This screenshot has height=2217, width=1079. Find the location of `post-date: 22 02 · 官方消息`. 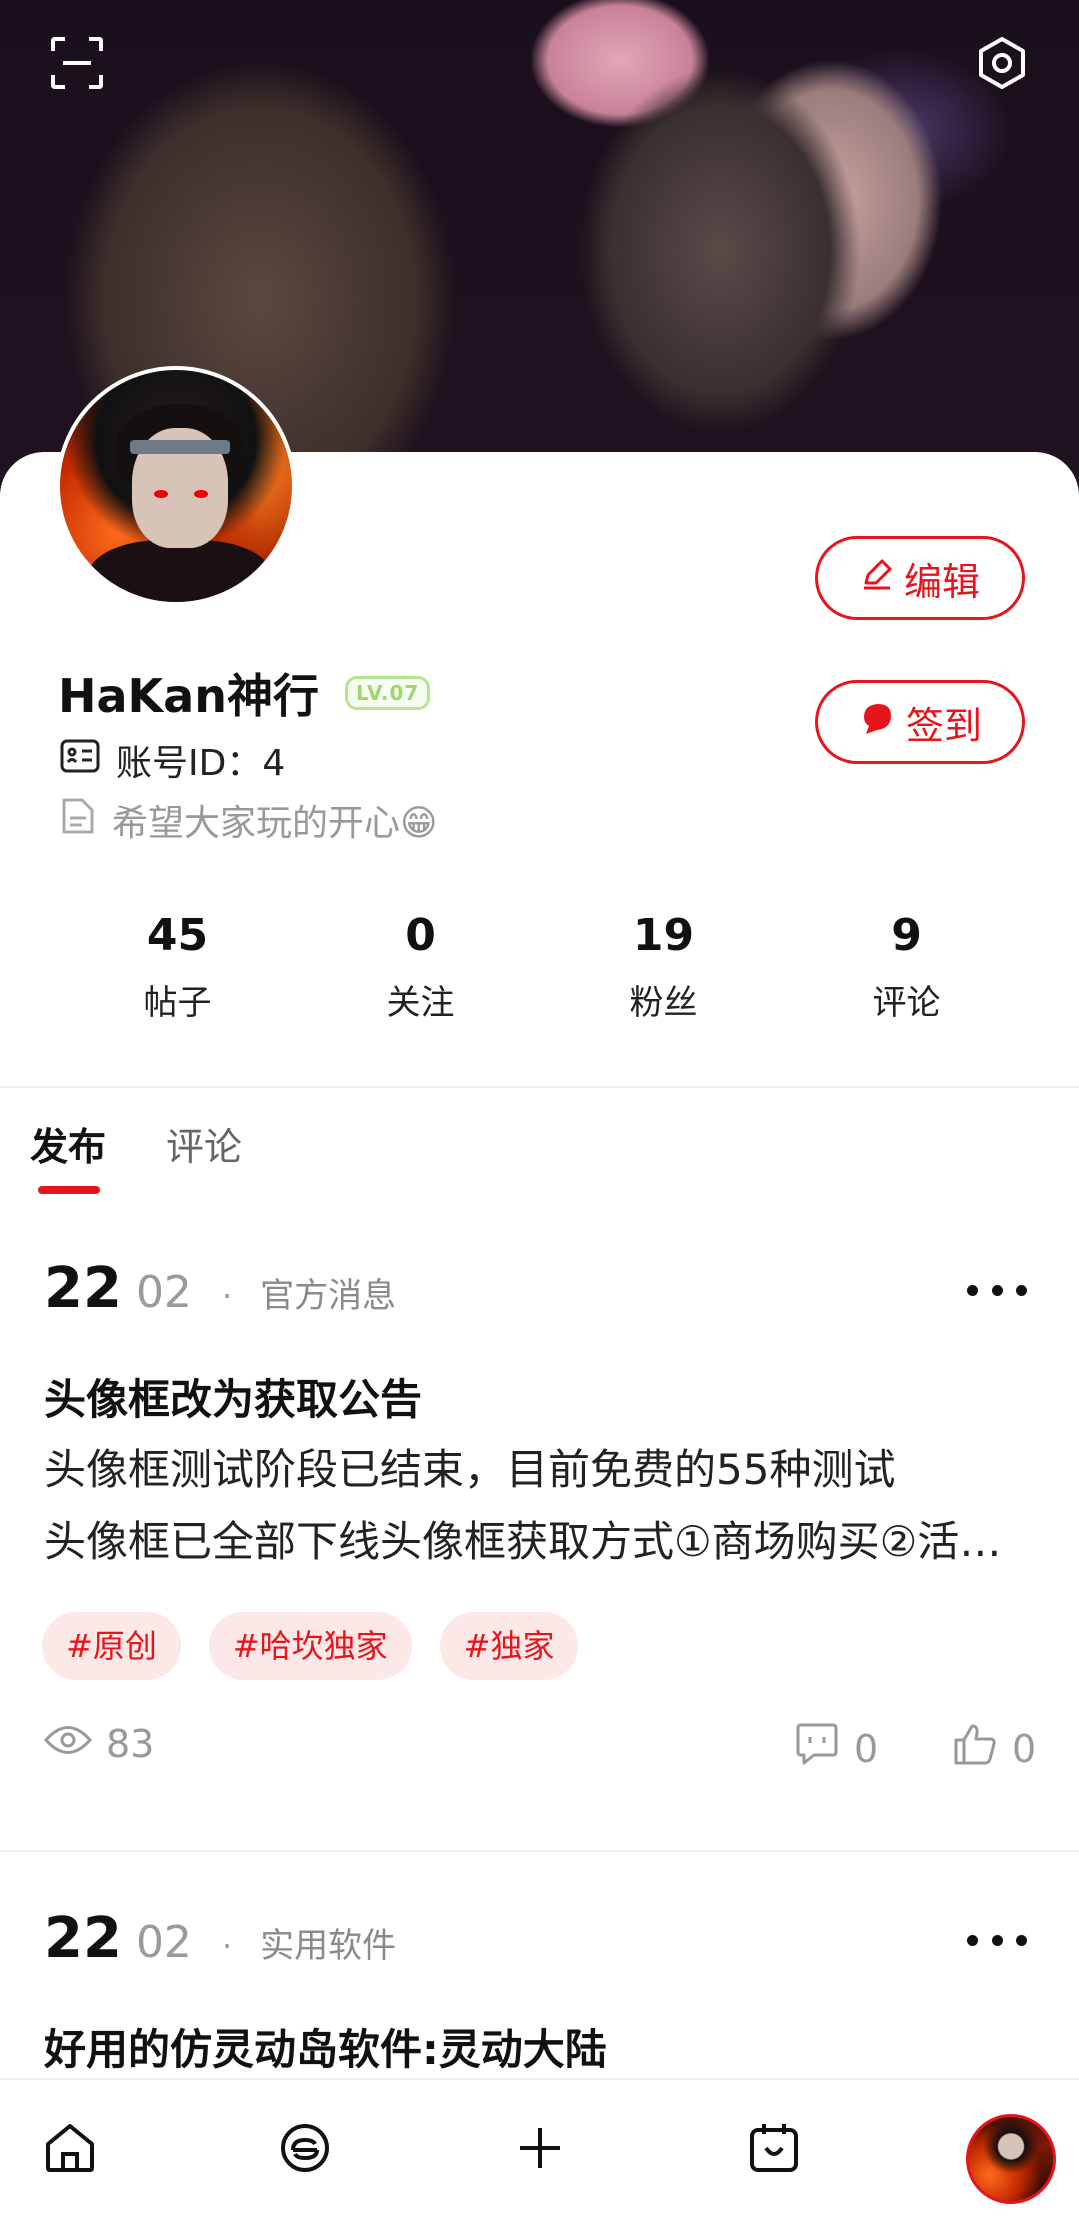

post-date: 22 02 · 官方消息 is located at coordinates (220, 1288).